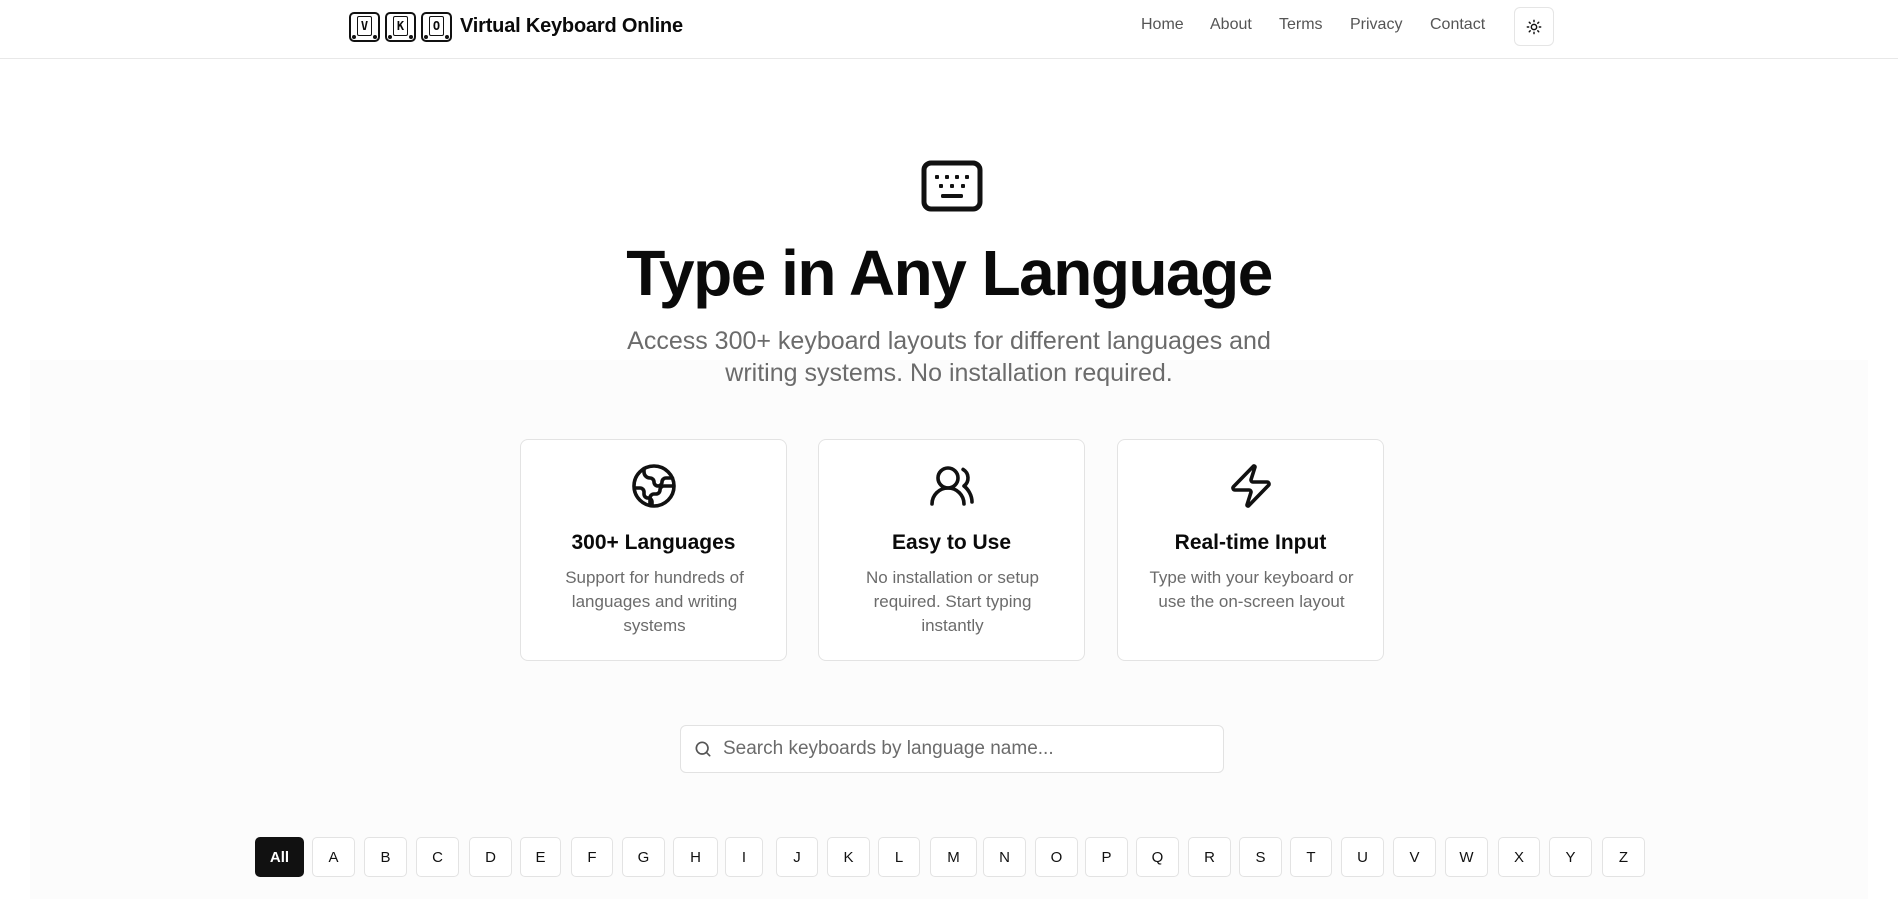 This screenshot has width=1898, height=899. What do you see at coordinates (1106, 857) in the screenshot?
I see `letter-filter-p: P` at bounding box center [1106, 857].